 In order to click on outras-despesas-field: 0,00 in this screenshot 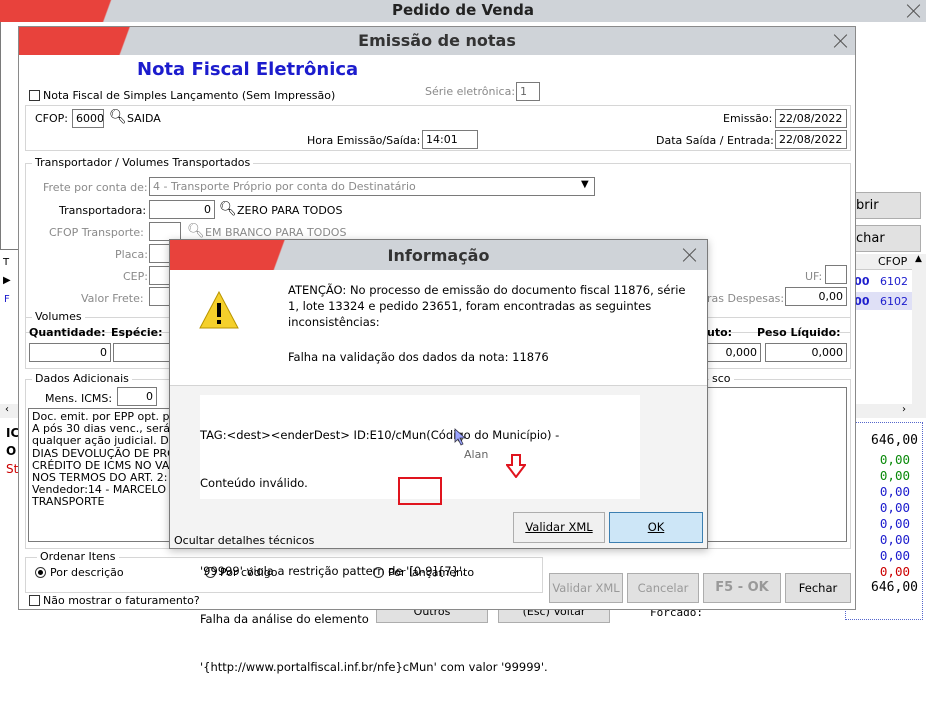, I will do `click(816, 296)`.